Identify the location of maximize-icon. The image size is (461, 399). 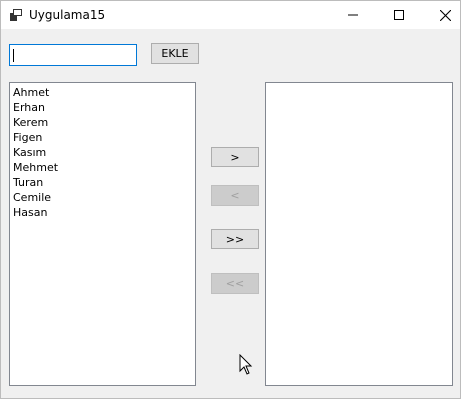
(399, 15).